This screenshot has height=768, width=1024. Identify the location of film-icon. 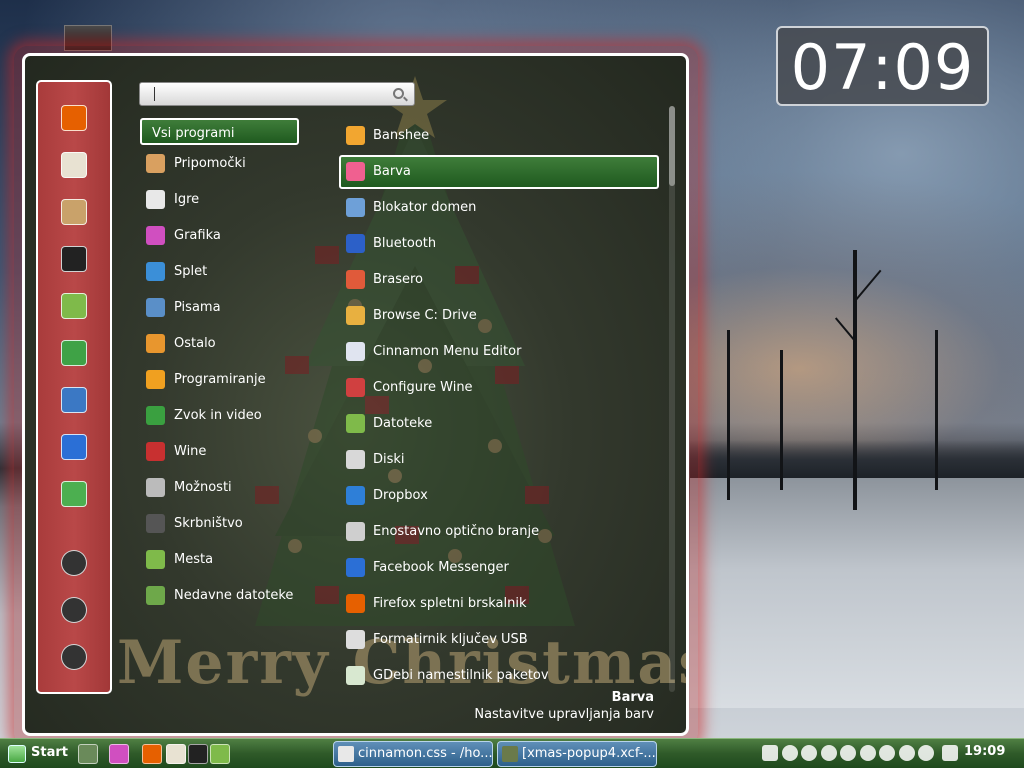
(155, 415).